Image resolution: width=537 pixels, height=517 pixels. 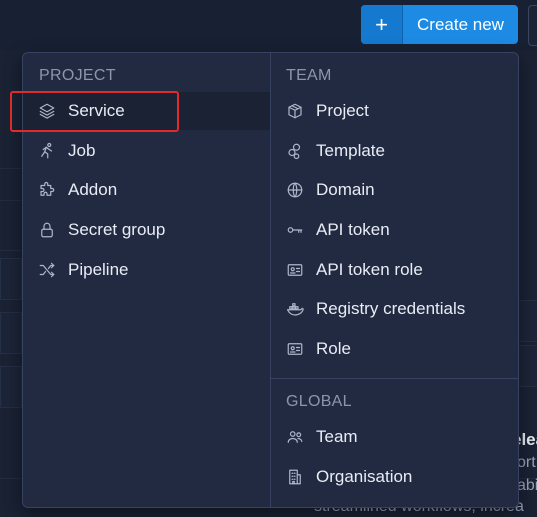 What do you see at coordinates (350, 150) in the screenshot?
I see `menu-item-label: Template` at bounding box center [350, 150].